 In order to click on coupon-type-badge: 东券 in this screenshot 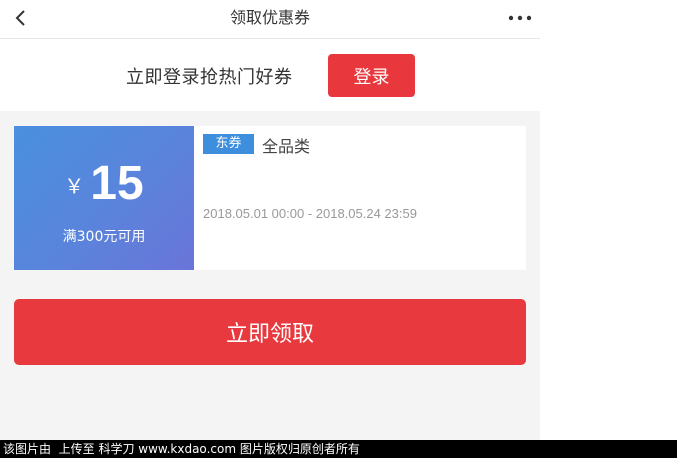, I will do `click(228, 144)`.